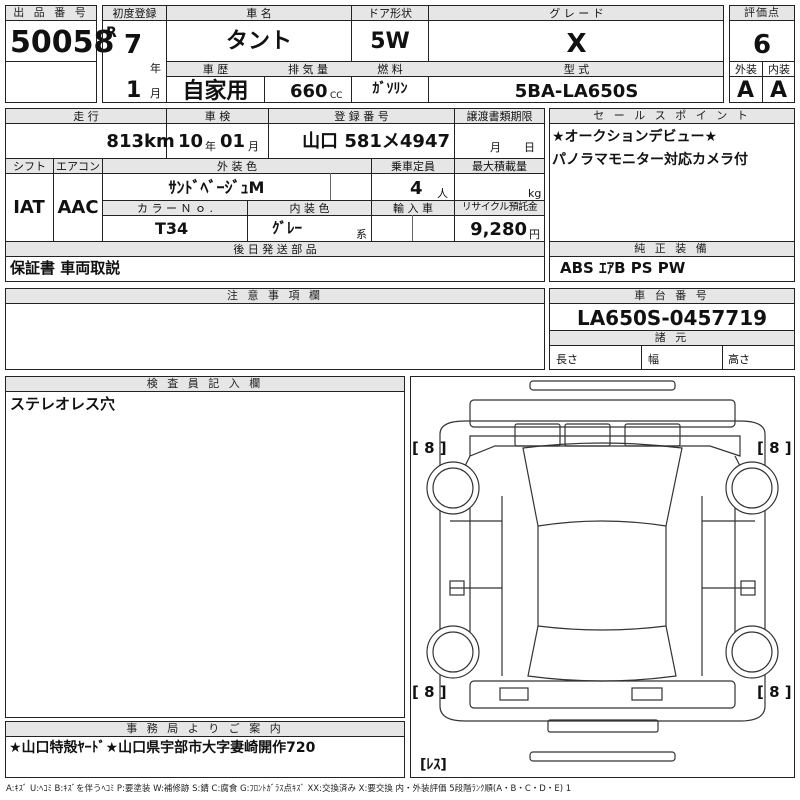 This screenshot has width=800, height=800. What do you see at coordinates (498, 229) in the screenshot?
I see `recycle-deposit: 9,280` at bounding box center [498, 229].